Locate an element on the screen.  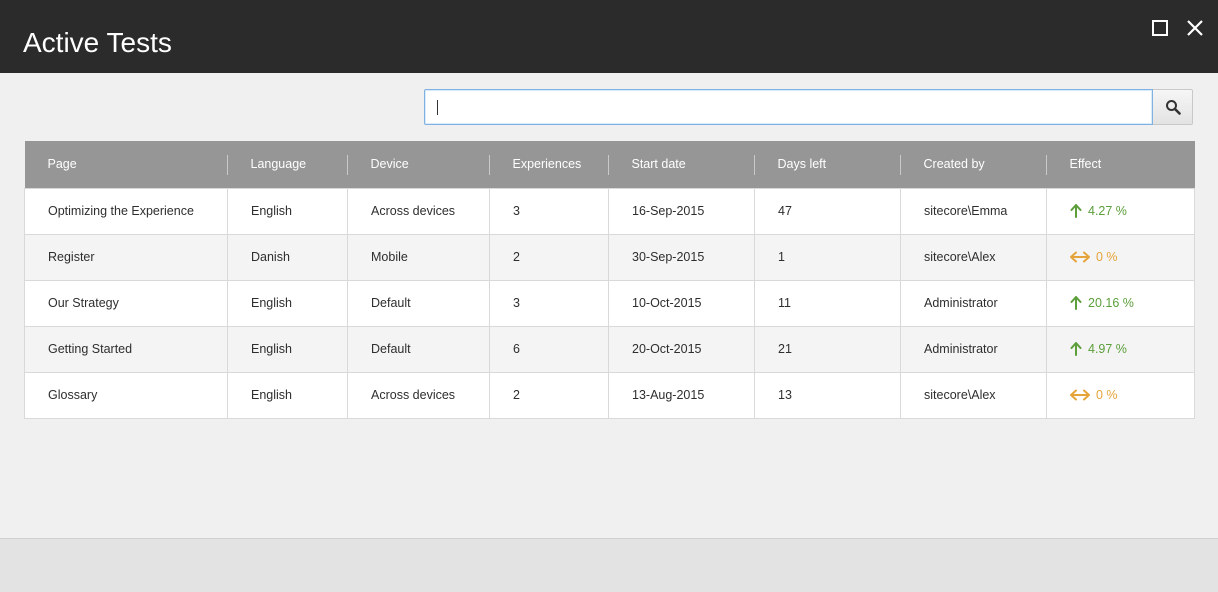
column-header-label: Days left is located at coordinates (802, 164).